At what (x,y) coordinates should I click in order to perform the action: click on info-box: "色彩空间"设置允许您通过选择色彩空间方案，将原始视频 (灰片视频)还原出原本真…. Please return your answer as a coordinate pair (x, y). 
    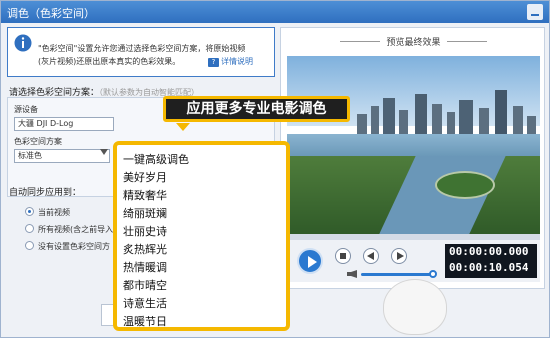
    Looking at the image, I should click on (141, 52).